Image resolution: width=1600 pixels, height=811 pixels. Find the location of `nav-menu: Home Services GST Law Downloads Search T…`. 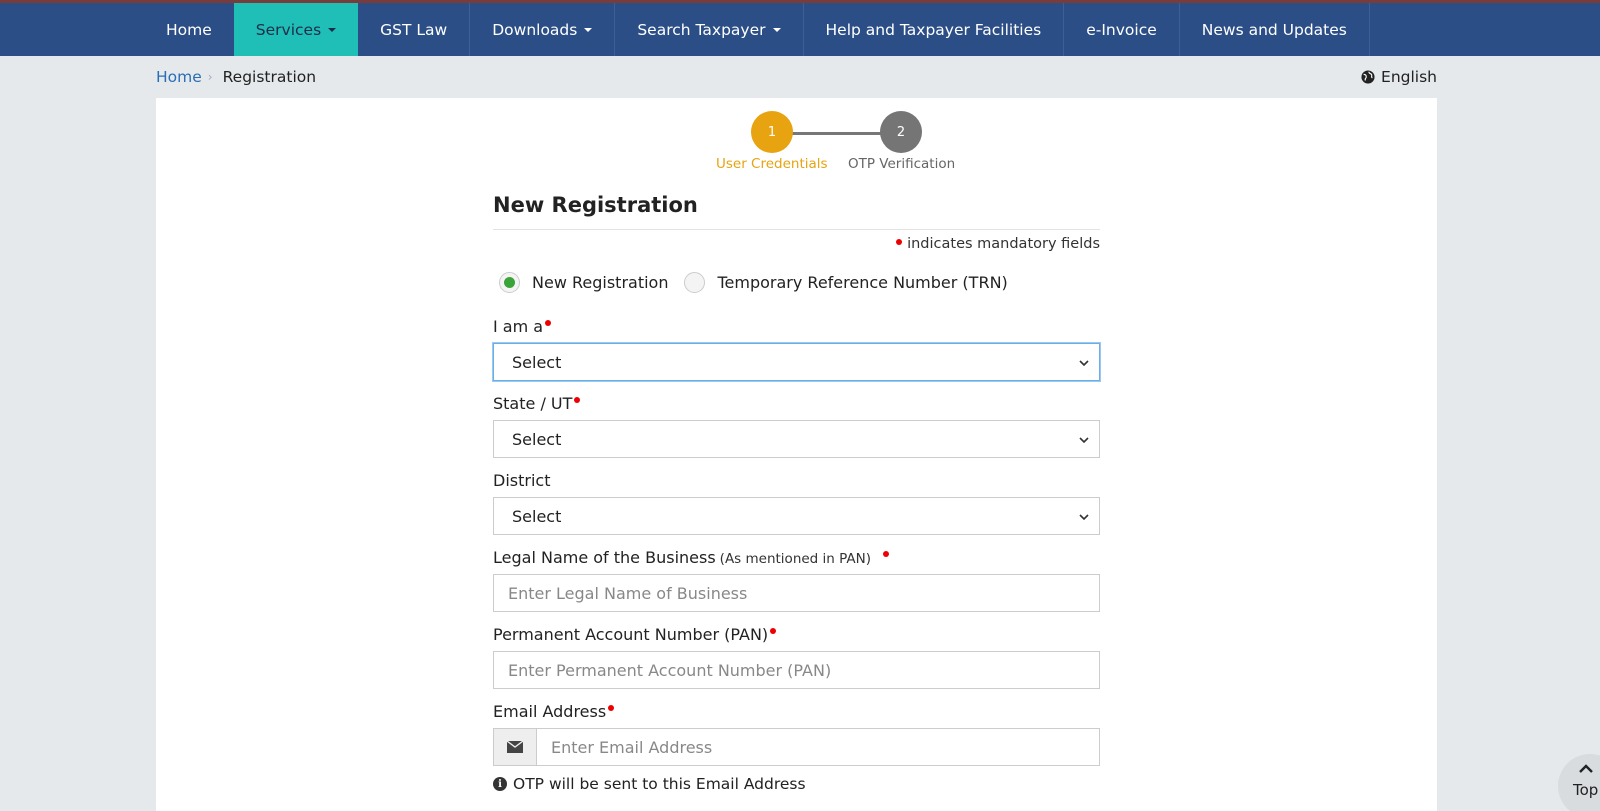

nav-menu: Home Services GST Law Downloads Search T… is located at coordinates (757, 29).